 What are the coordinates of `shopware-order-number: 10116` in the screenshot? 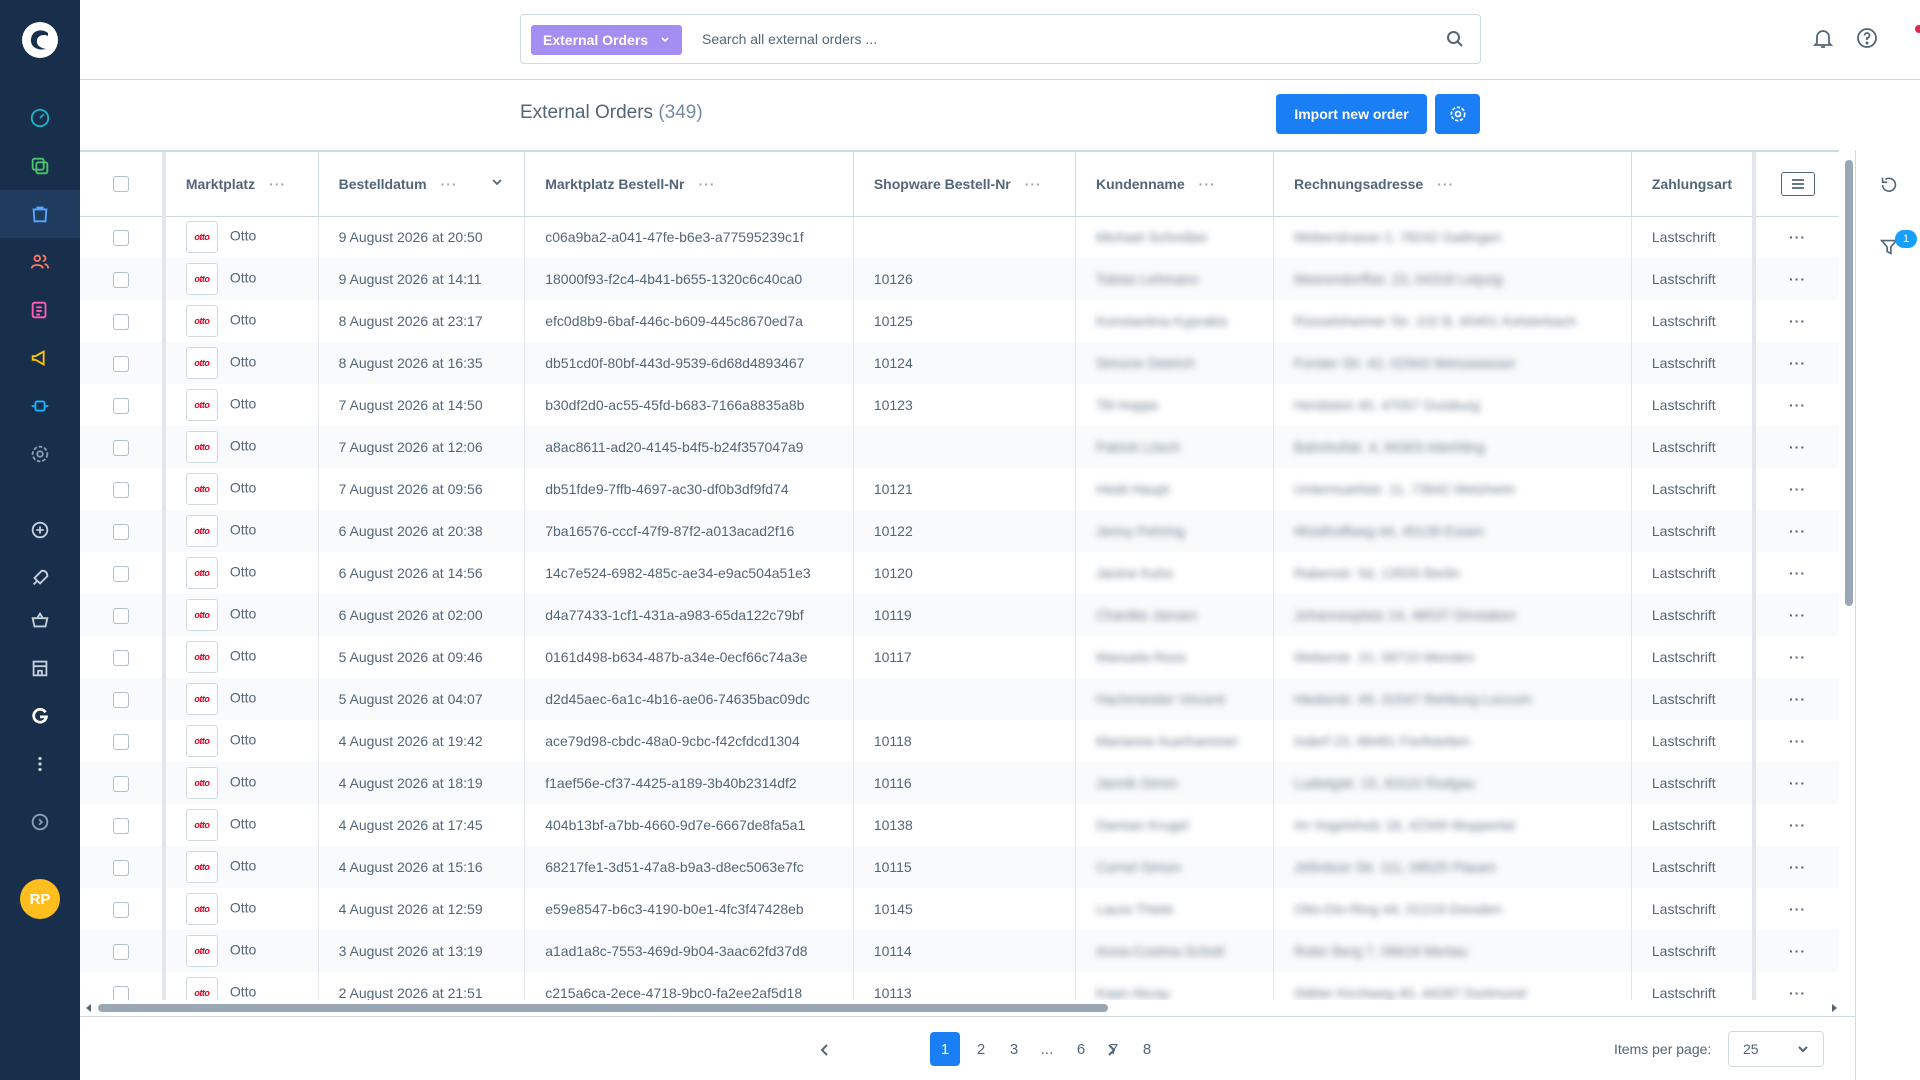 It's located at (964, 783).